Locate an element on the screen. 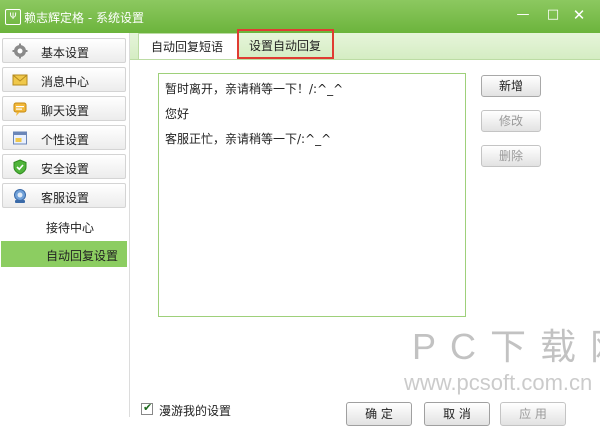 This screenshot has height=426, width=600. list-item: 客服正忙，亲请稍等一下/:^_^ is located at coordinates (248, 138).